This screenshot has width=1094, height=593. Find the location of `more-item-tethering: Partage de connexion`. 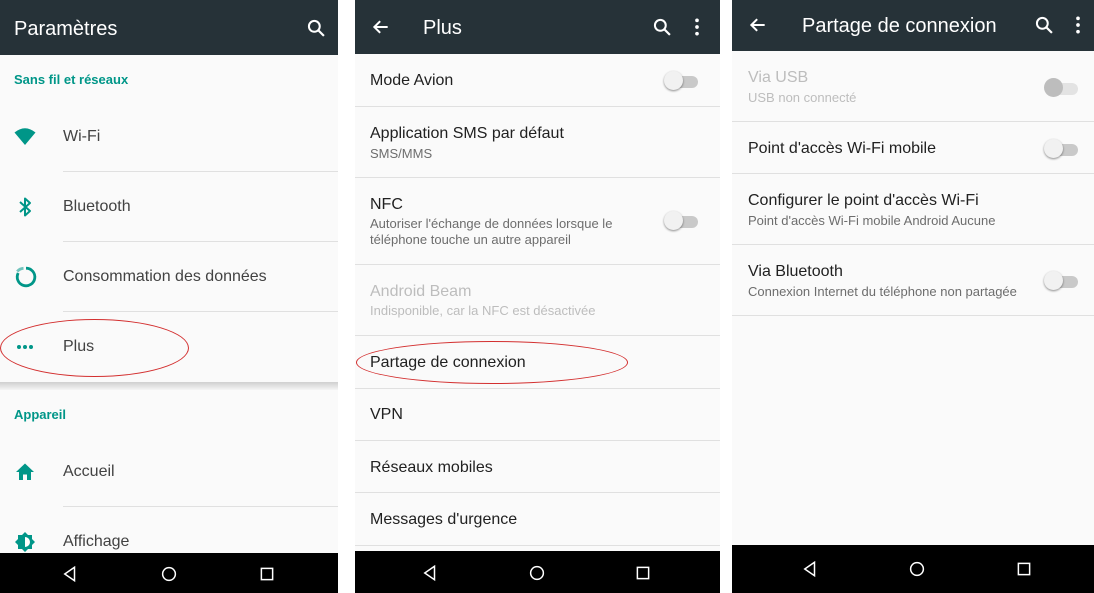

more-item-tethering: Partage de connexion is located at coordinates (537, 362).